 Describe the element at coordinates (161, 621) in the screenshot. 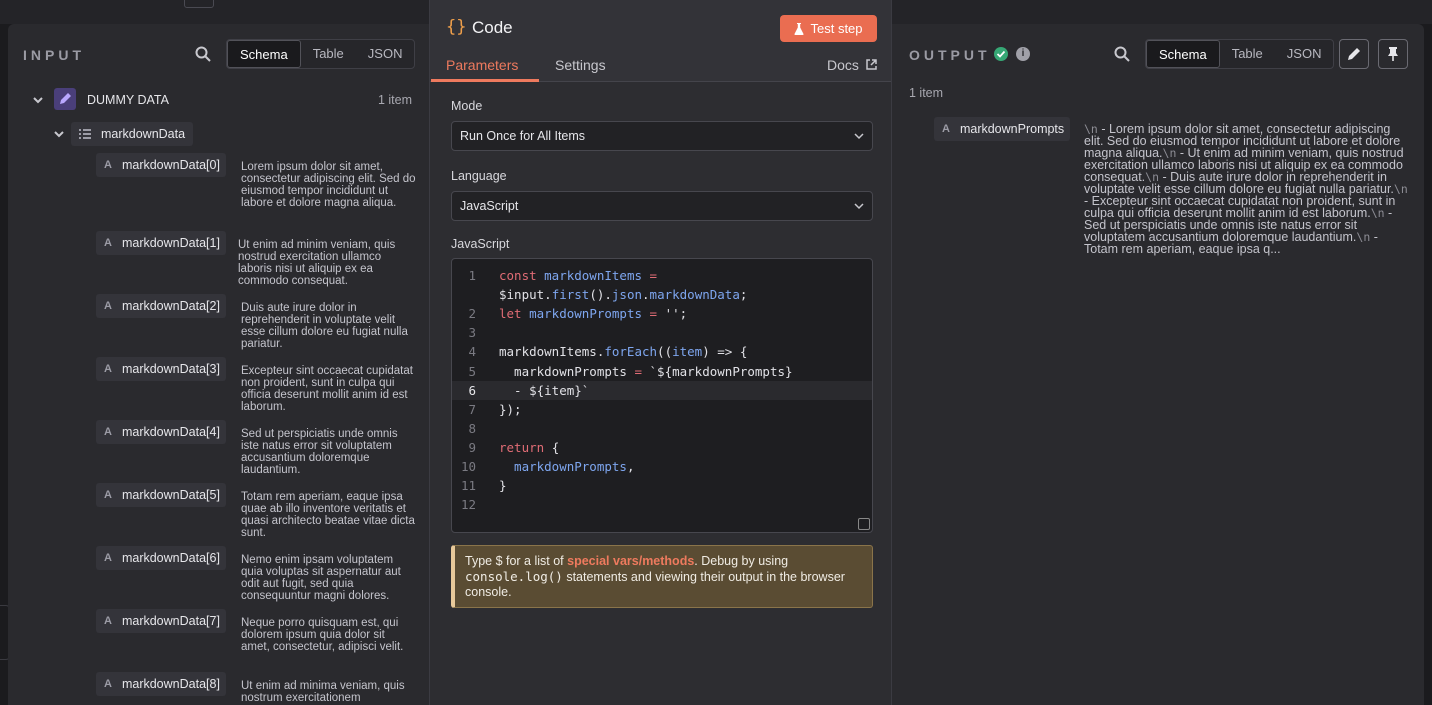

I see `input-key-pill: AmarkdownData[7]` at that location.